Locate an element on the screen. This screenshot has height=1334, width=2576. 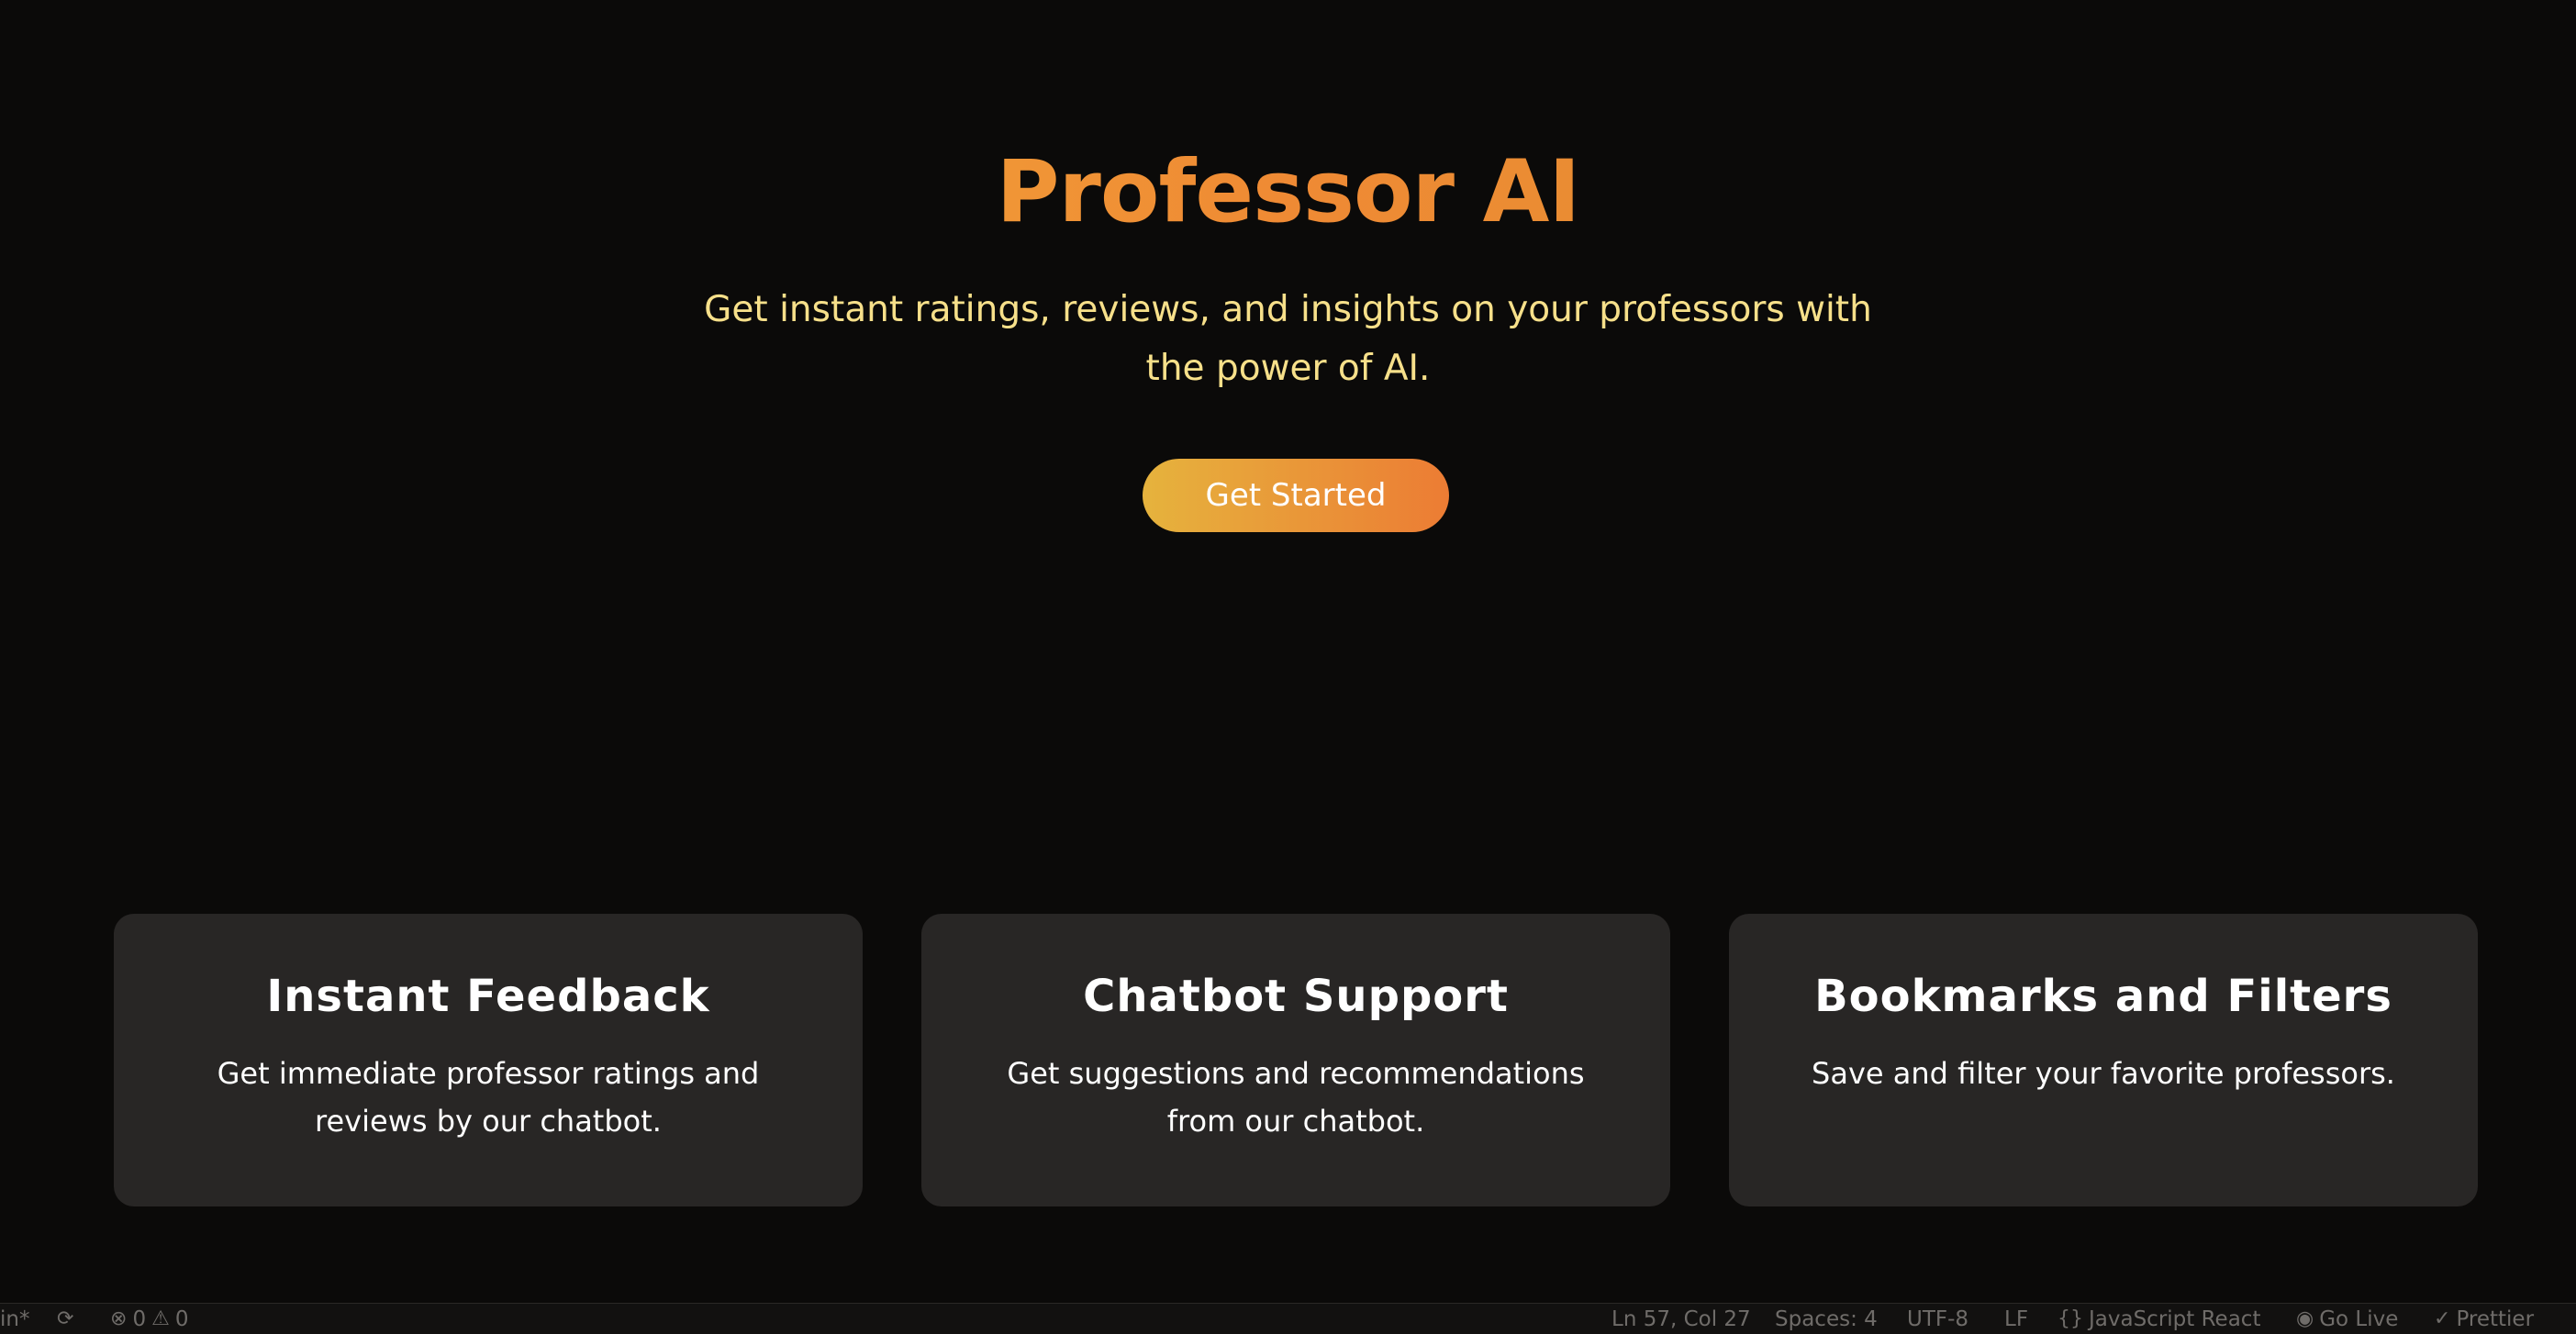
problems-indicator: ⊗ 0 ⚠ 0 is located at coordinates (149, 1319).